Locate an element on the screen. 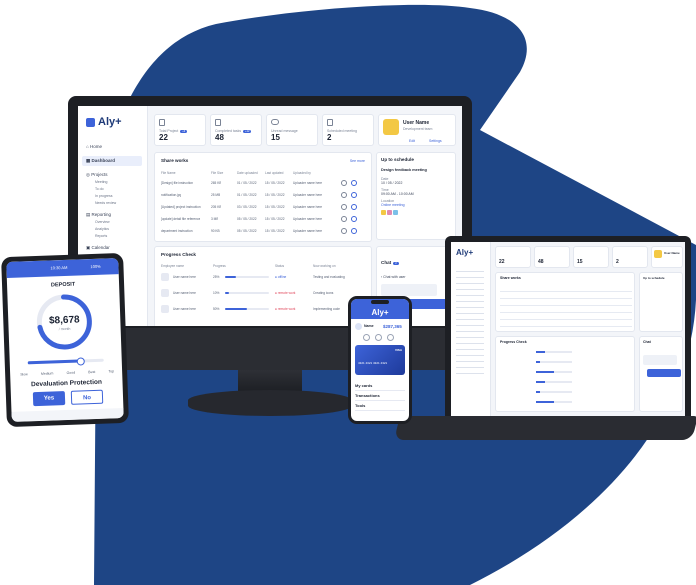  nav-dashboard: ▦ Dashboard is located at coordinates (112, 161).